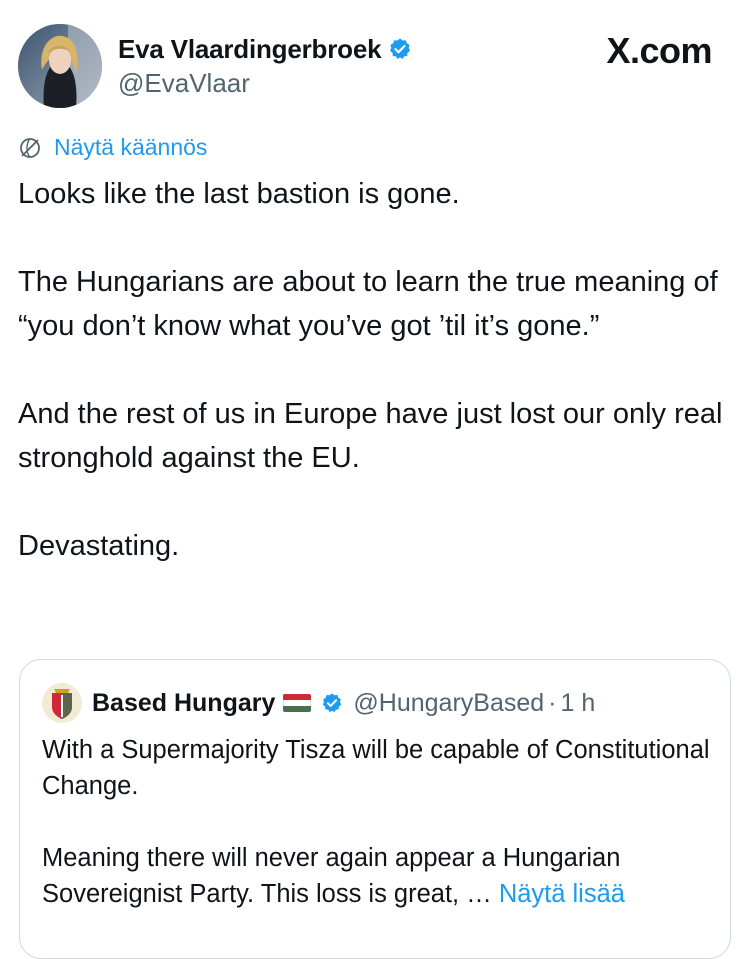 The height and width of the screenshot is (959, 750). I want to click on quote-display-name: Based Hungary, so click(183, 703).